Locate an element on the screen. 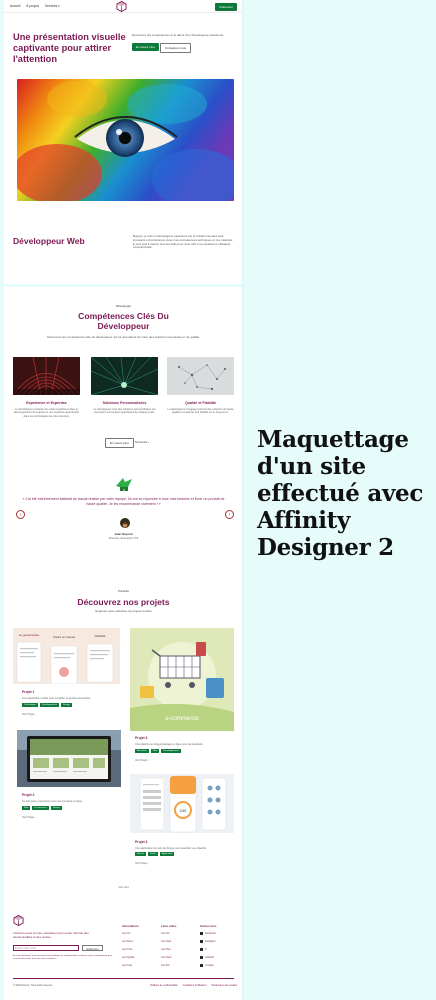  project-tags-1: Technologie Développement Design is located at coordinates (47, 705).